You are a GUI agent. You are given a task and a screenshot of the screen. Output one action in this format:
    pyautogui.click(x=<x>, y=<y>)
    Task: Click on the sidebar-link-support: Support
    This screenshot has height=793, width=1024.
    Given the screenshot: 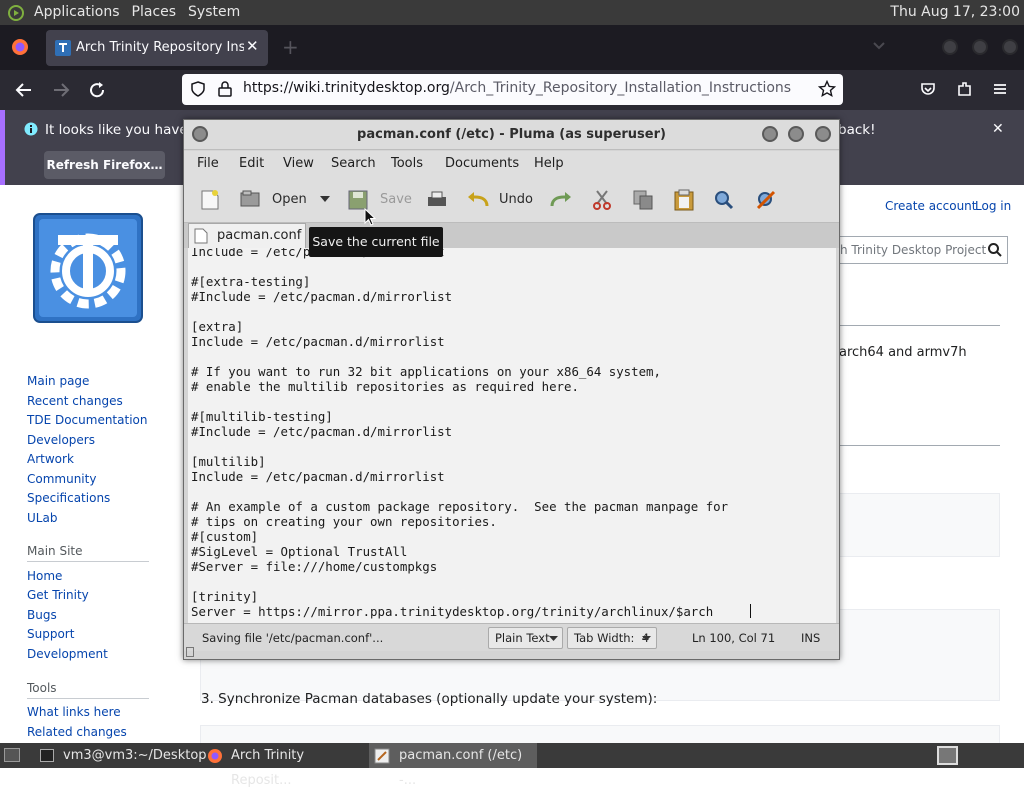 What is the action you would take?
    pyautogui.click(x=50, y=634)
    